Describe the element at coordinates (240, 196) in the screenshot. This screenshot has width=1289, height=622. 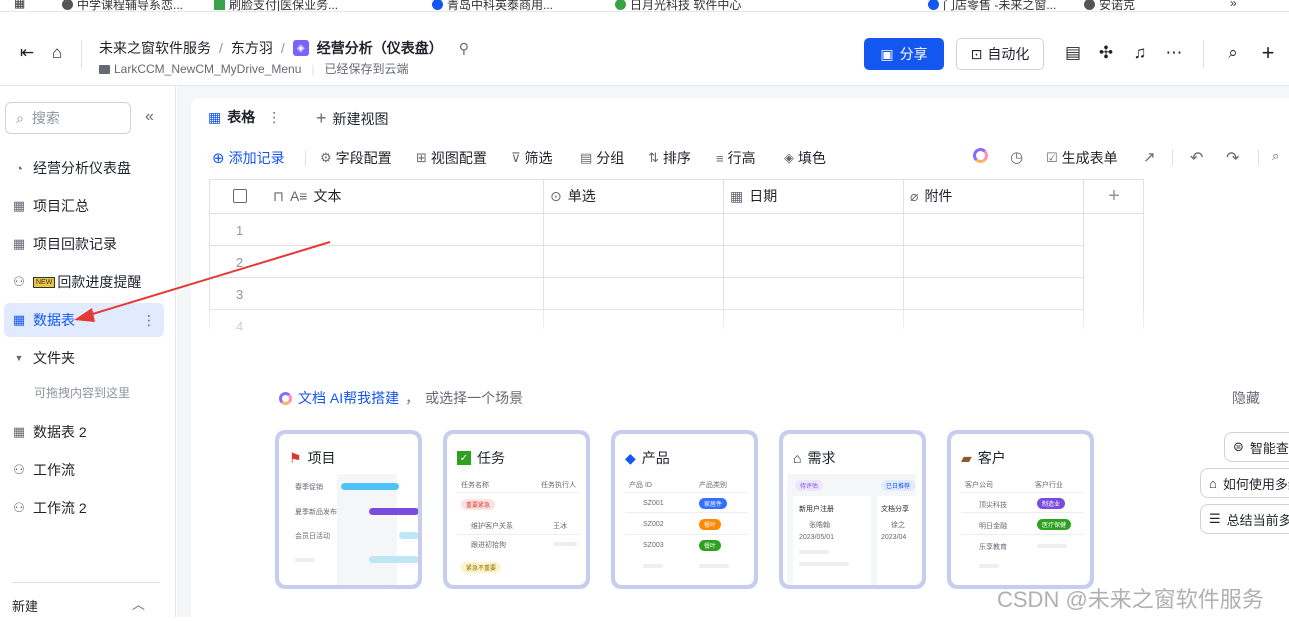
I see `select-all-checkbox` at that location.